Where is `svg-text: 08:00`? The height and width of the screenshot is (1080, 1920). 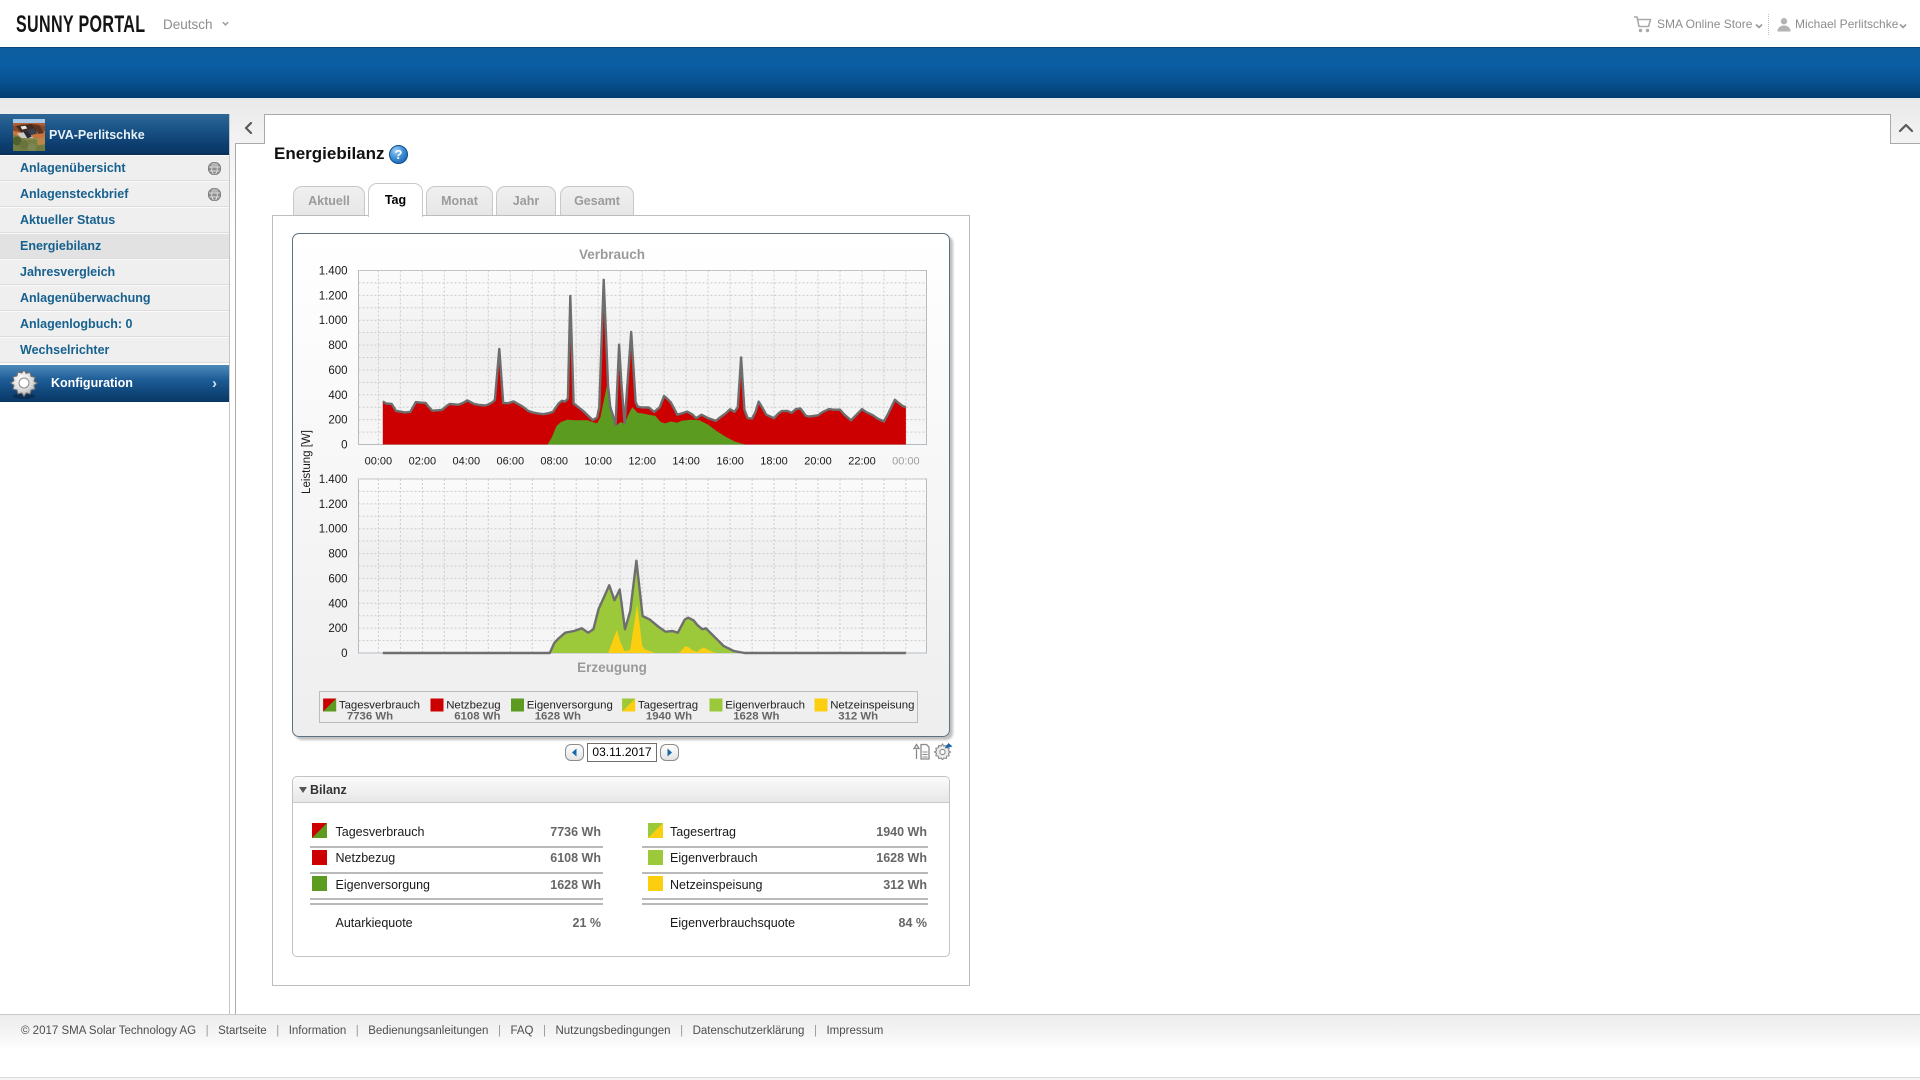
svg-text: 08:00 is located at coordinates (554, 462).